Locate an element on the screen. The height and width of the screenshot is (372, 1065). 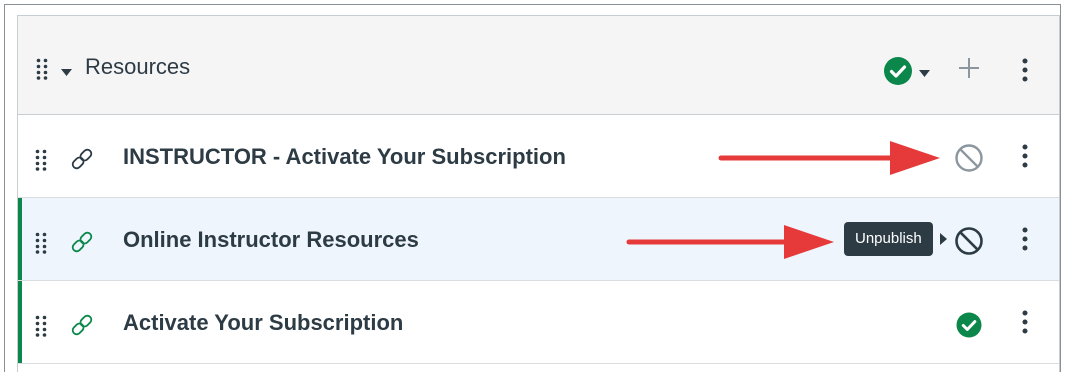
item-title-link: Online Instructor Resources is located at coordinates (271, 240).